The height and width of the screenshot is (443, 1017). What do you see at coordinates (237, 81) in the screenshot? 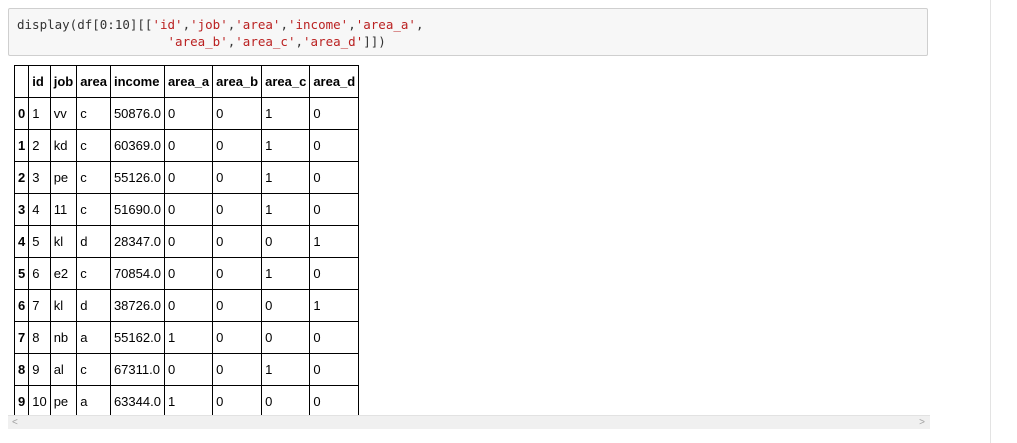
I see `column-header-area-b: area_b` at bounding box center [237, 81].